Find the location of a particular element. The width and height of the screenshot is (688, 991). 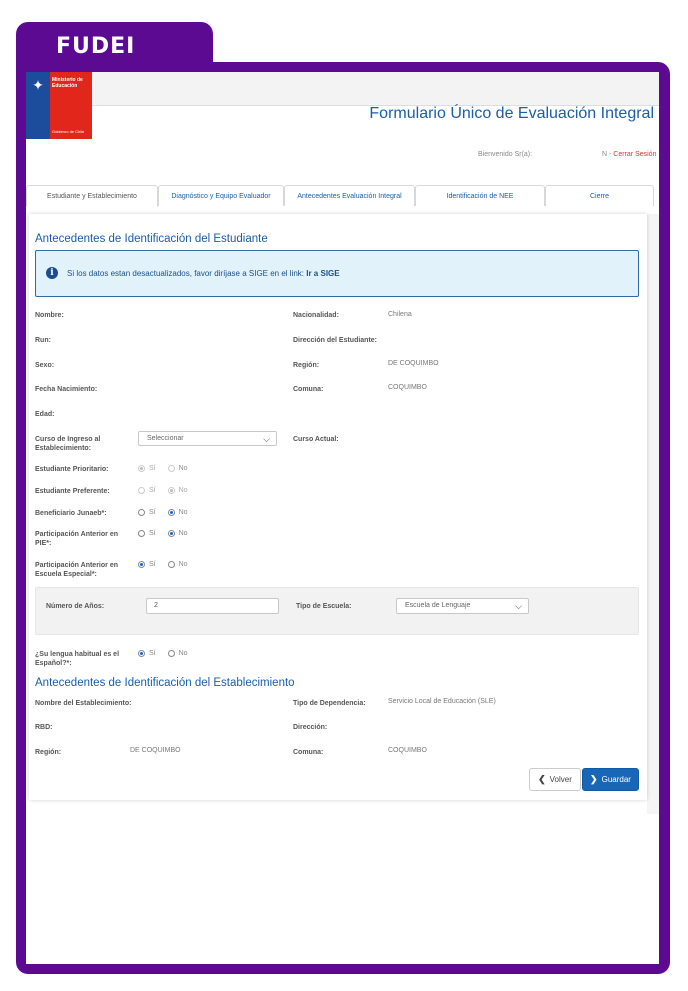

label-curso-actual: Curso Actual: is located at coordinates (316, 439).